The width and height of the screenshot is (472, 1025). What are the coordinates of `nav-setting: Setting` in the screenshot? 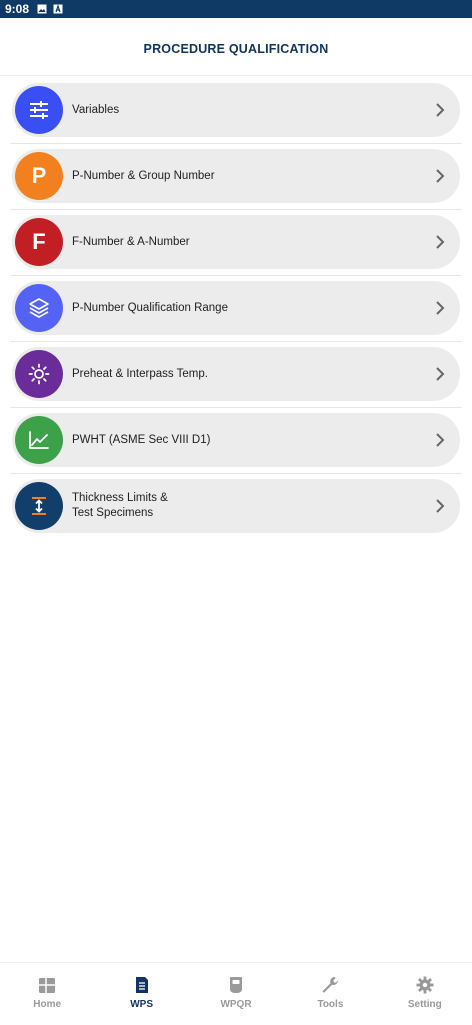 It's located at (425, 994).